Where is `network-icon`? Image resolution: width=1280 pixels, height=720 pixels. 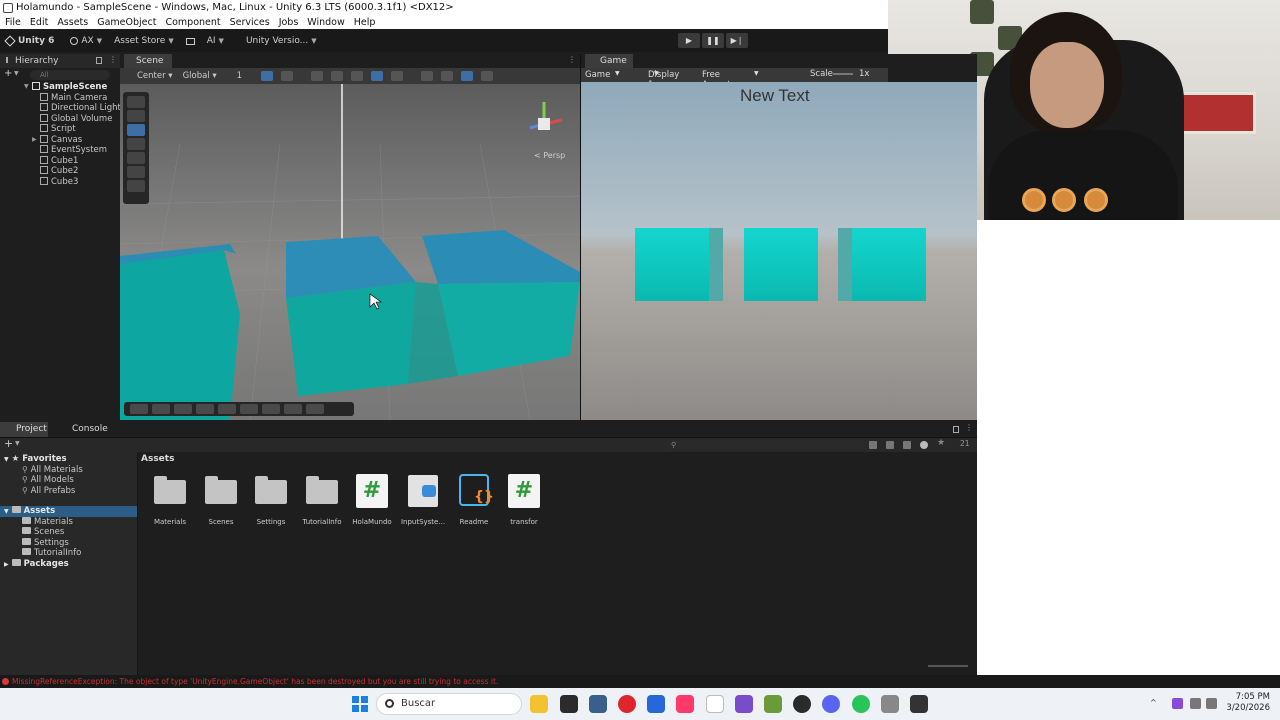 network-icon is located at coordinates (1211, 703).